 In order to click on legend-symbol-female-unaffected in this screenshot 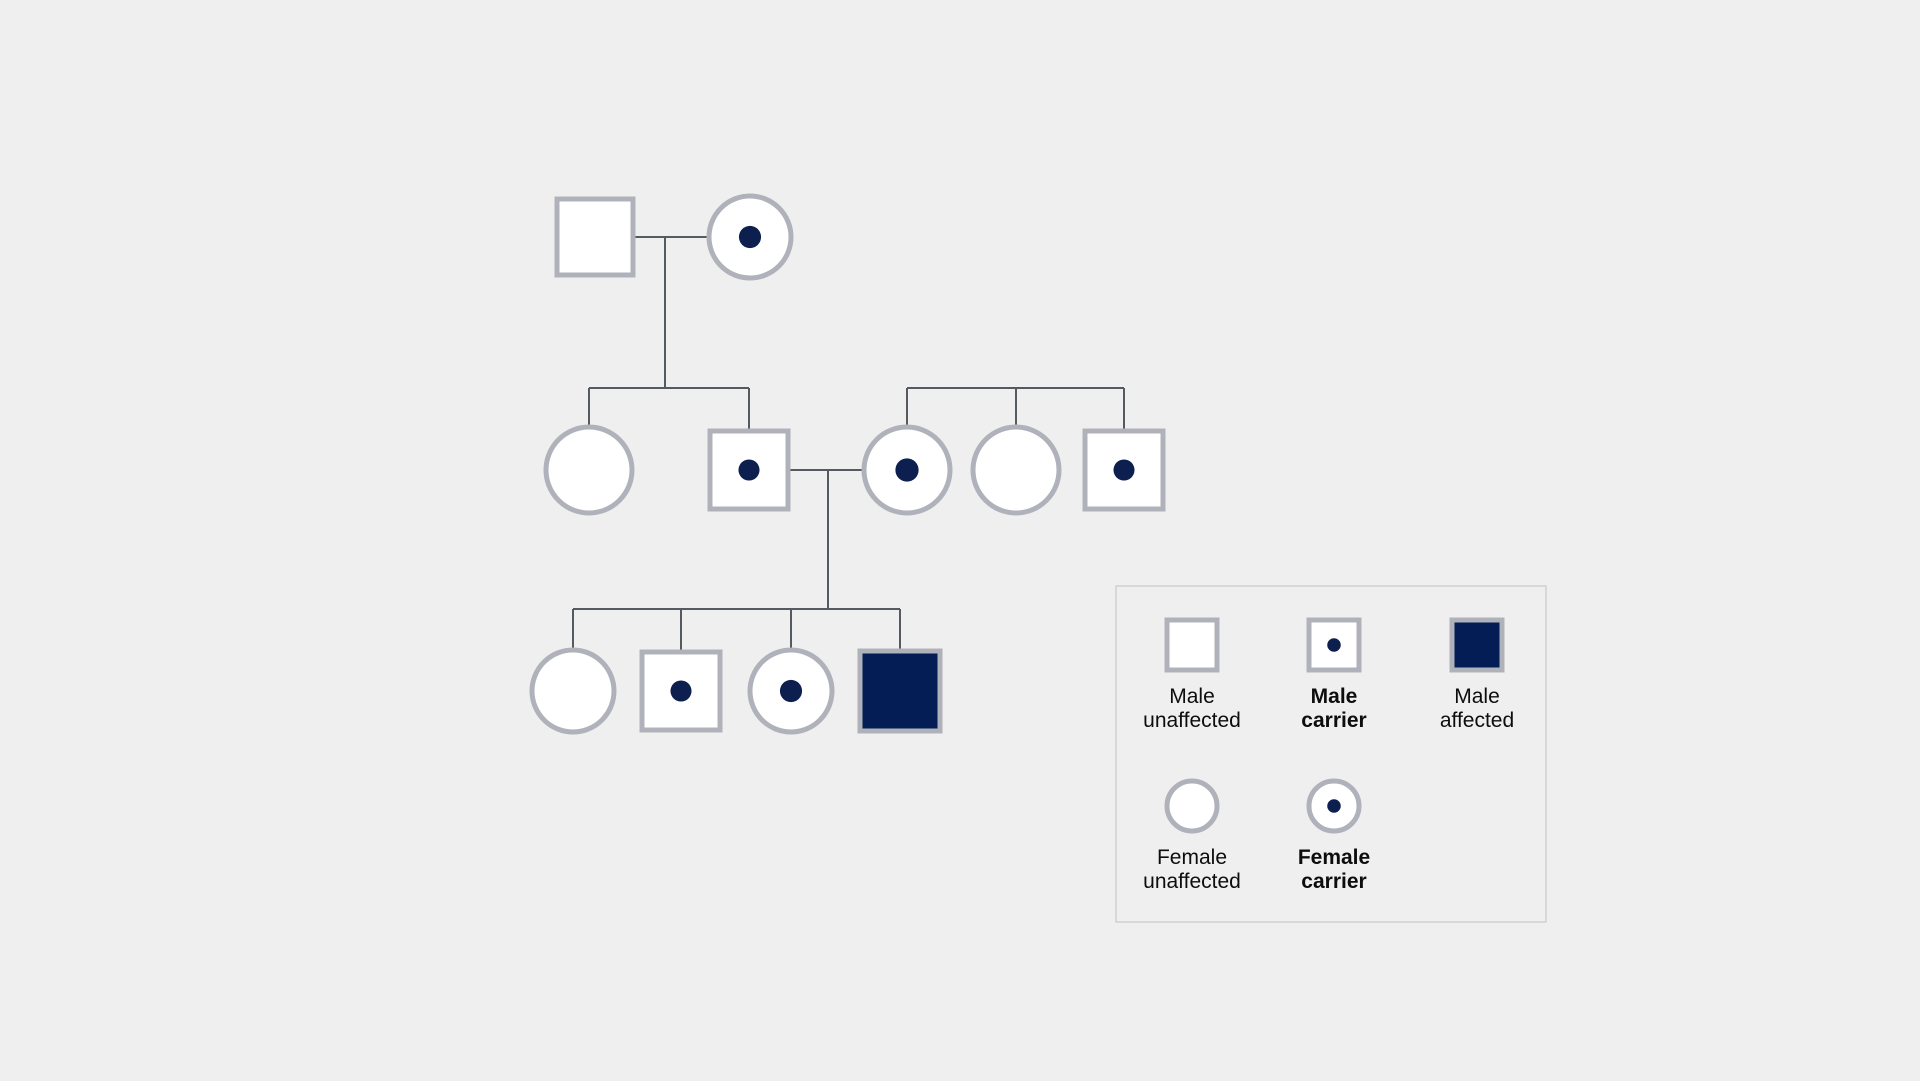, I will do `click(1192, 806)`.